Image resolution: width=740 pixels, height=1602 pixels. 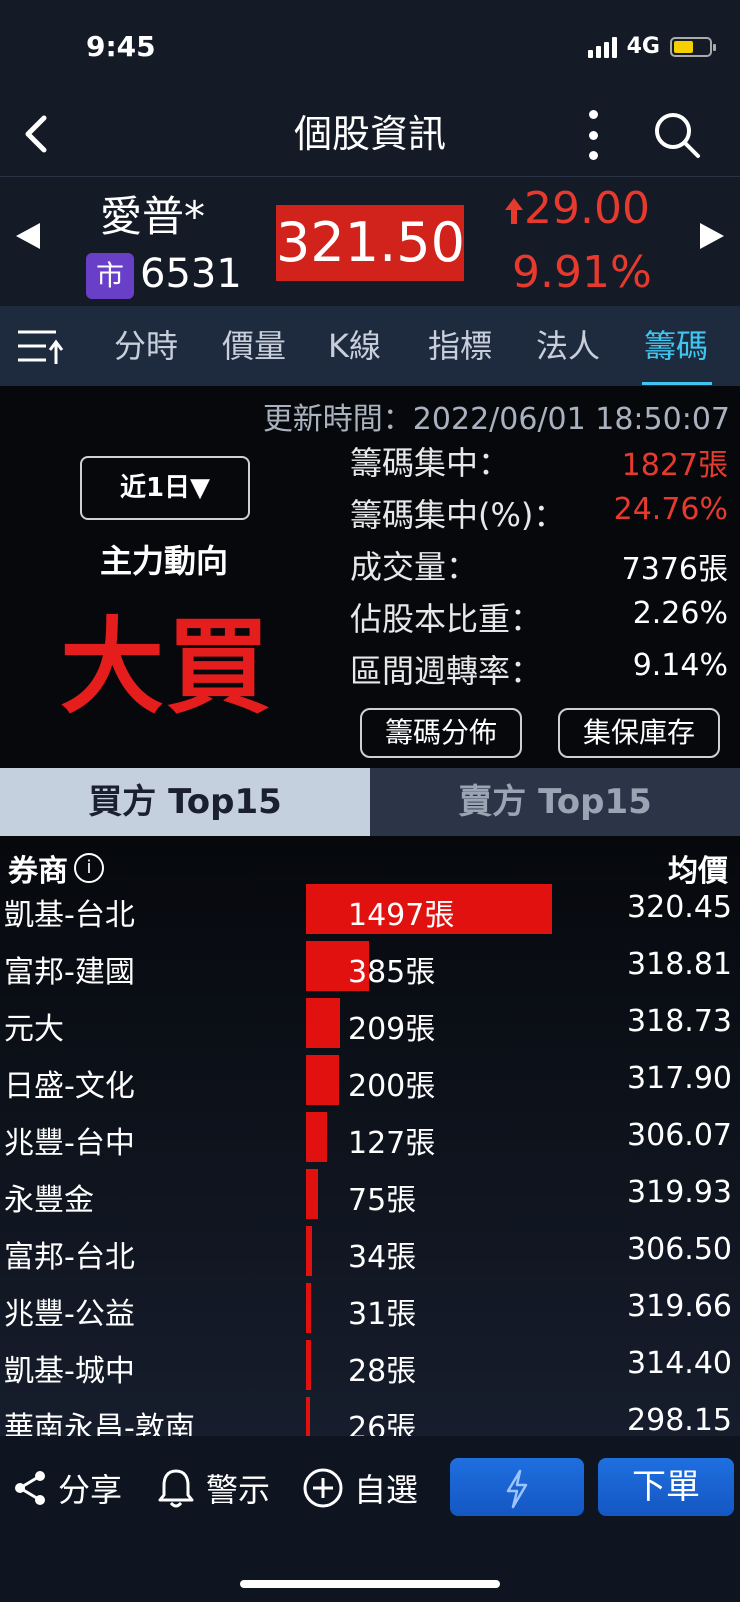 I want to click on list-item: 華南永昌-敦南 26張 298.15, so click(x=370, y=1415).